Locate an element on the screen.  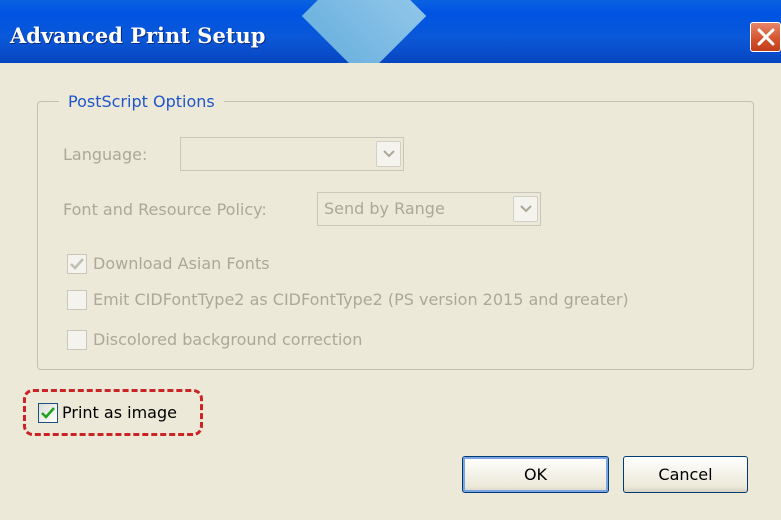
ok-button: OK is located at coordinates (535, 474).